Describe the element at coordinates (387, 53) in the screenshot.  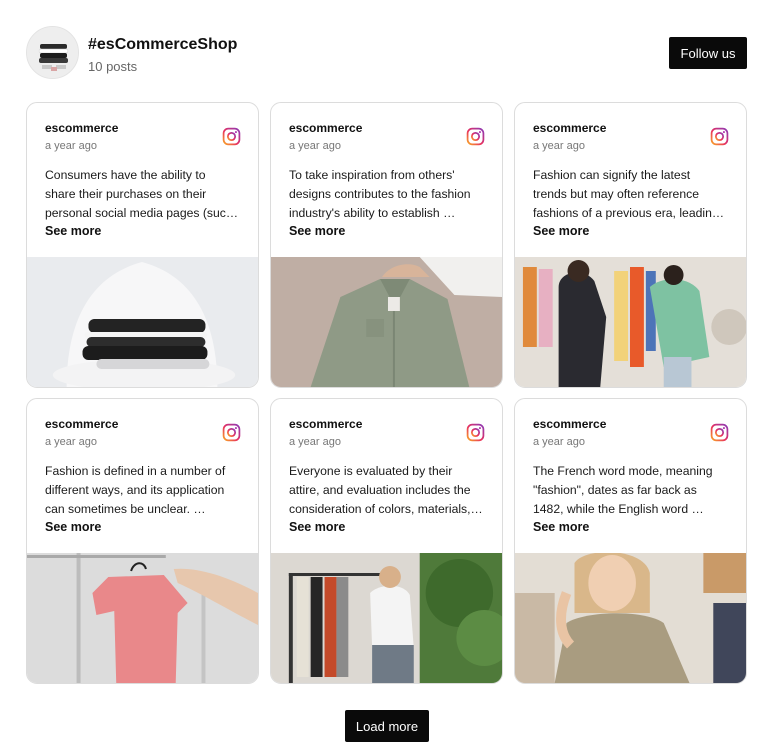
I see `profile-header: #esCommerceShop 10 posts Follow us` at that location.